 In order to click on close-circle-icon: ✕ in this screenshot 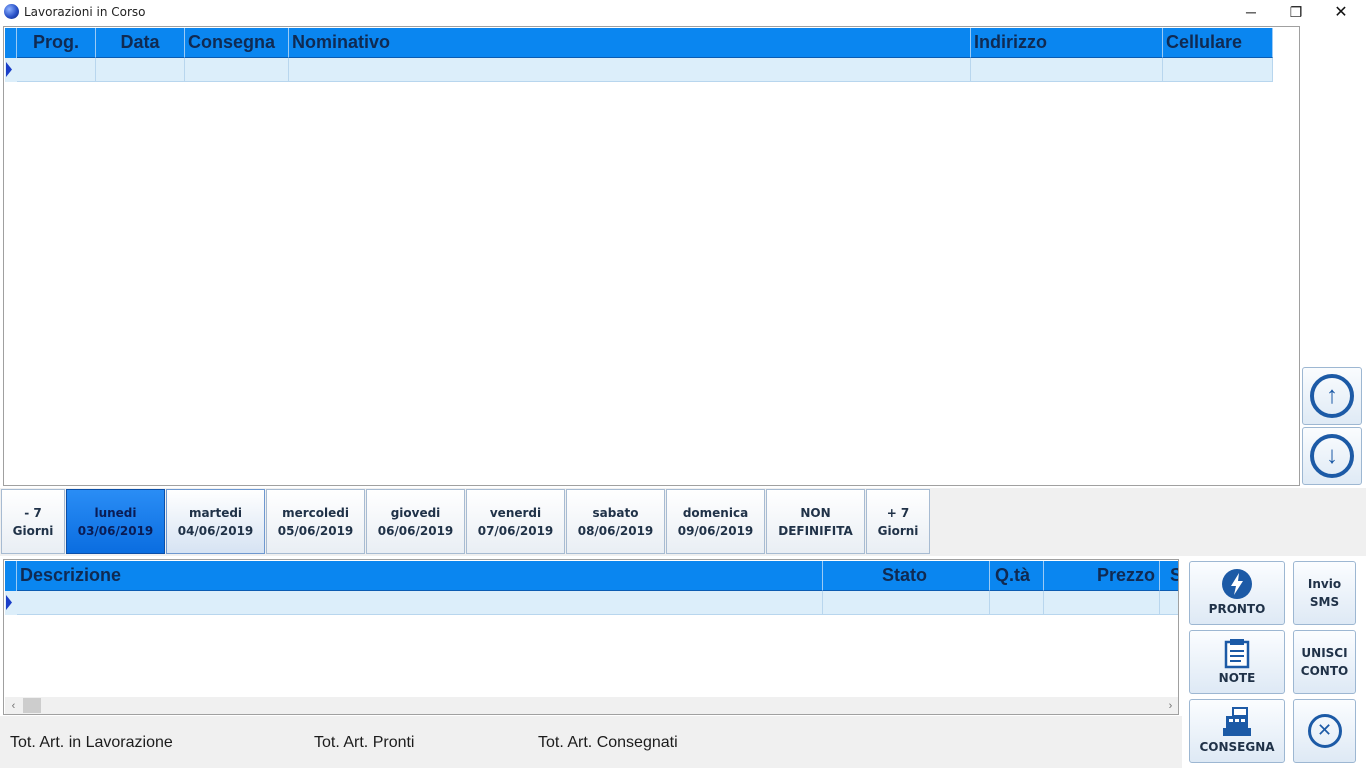, I will do `click(1324, 731)`.